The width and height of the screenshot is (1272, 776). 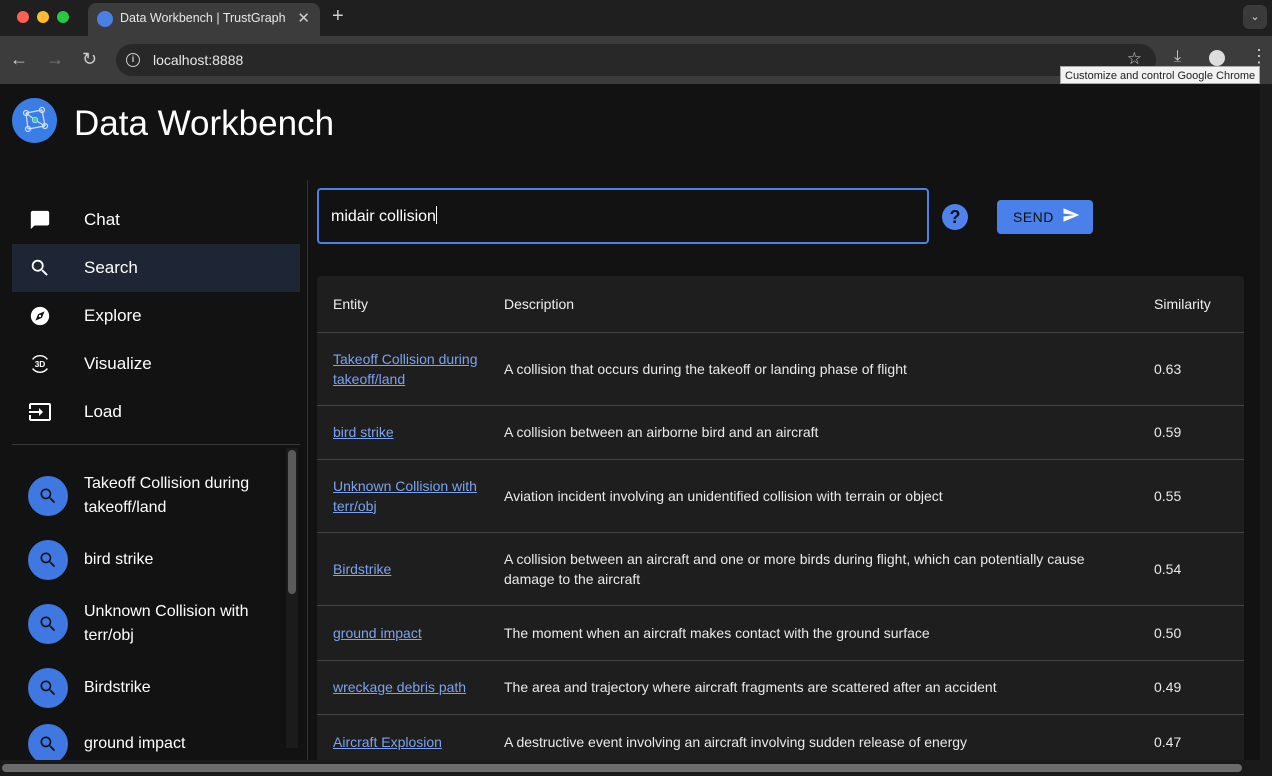 I want to click on search-input-value: midair collision, so click(x=384, y=216).